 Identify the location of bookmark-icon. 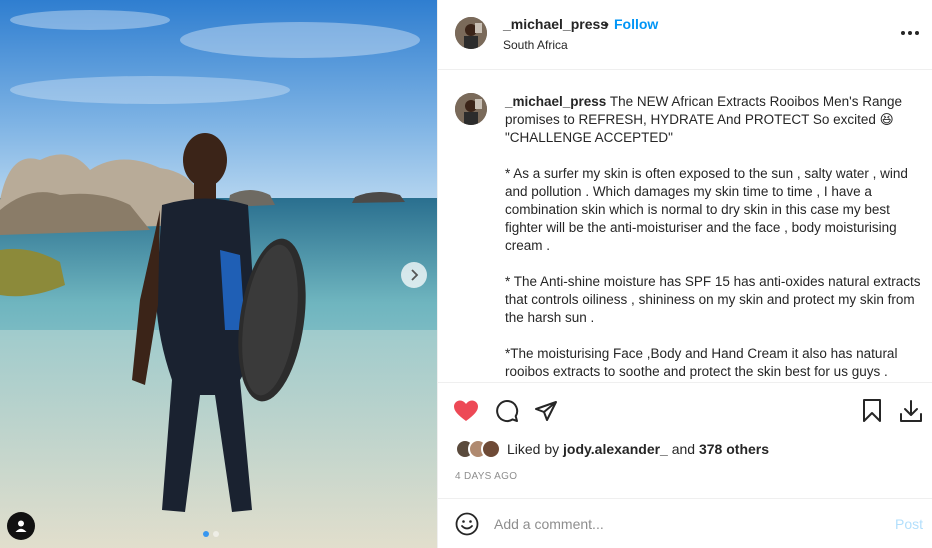
(872, 410).